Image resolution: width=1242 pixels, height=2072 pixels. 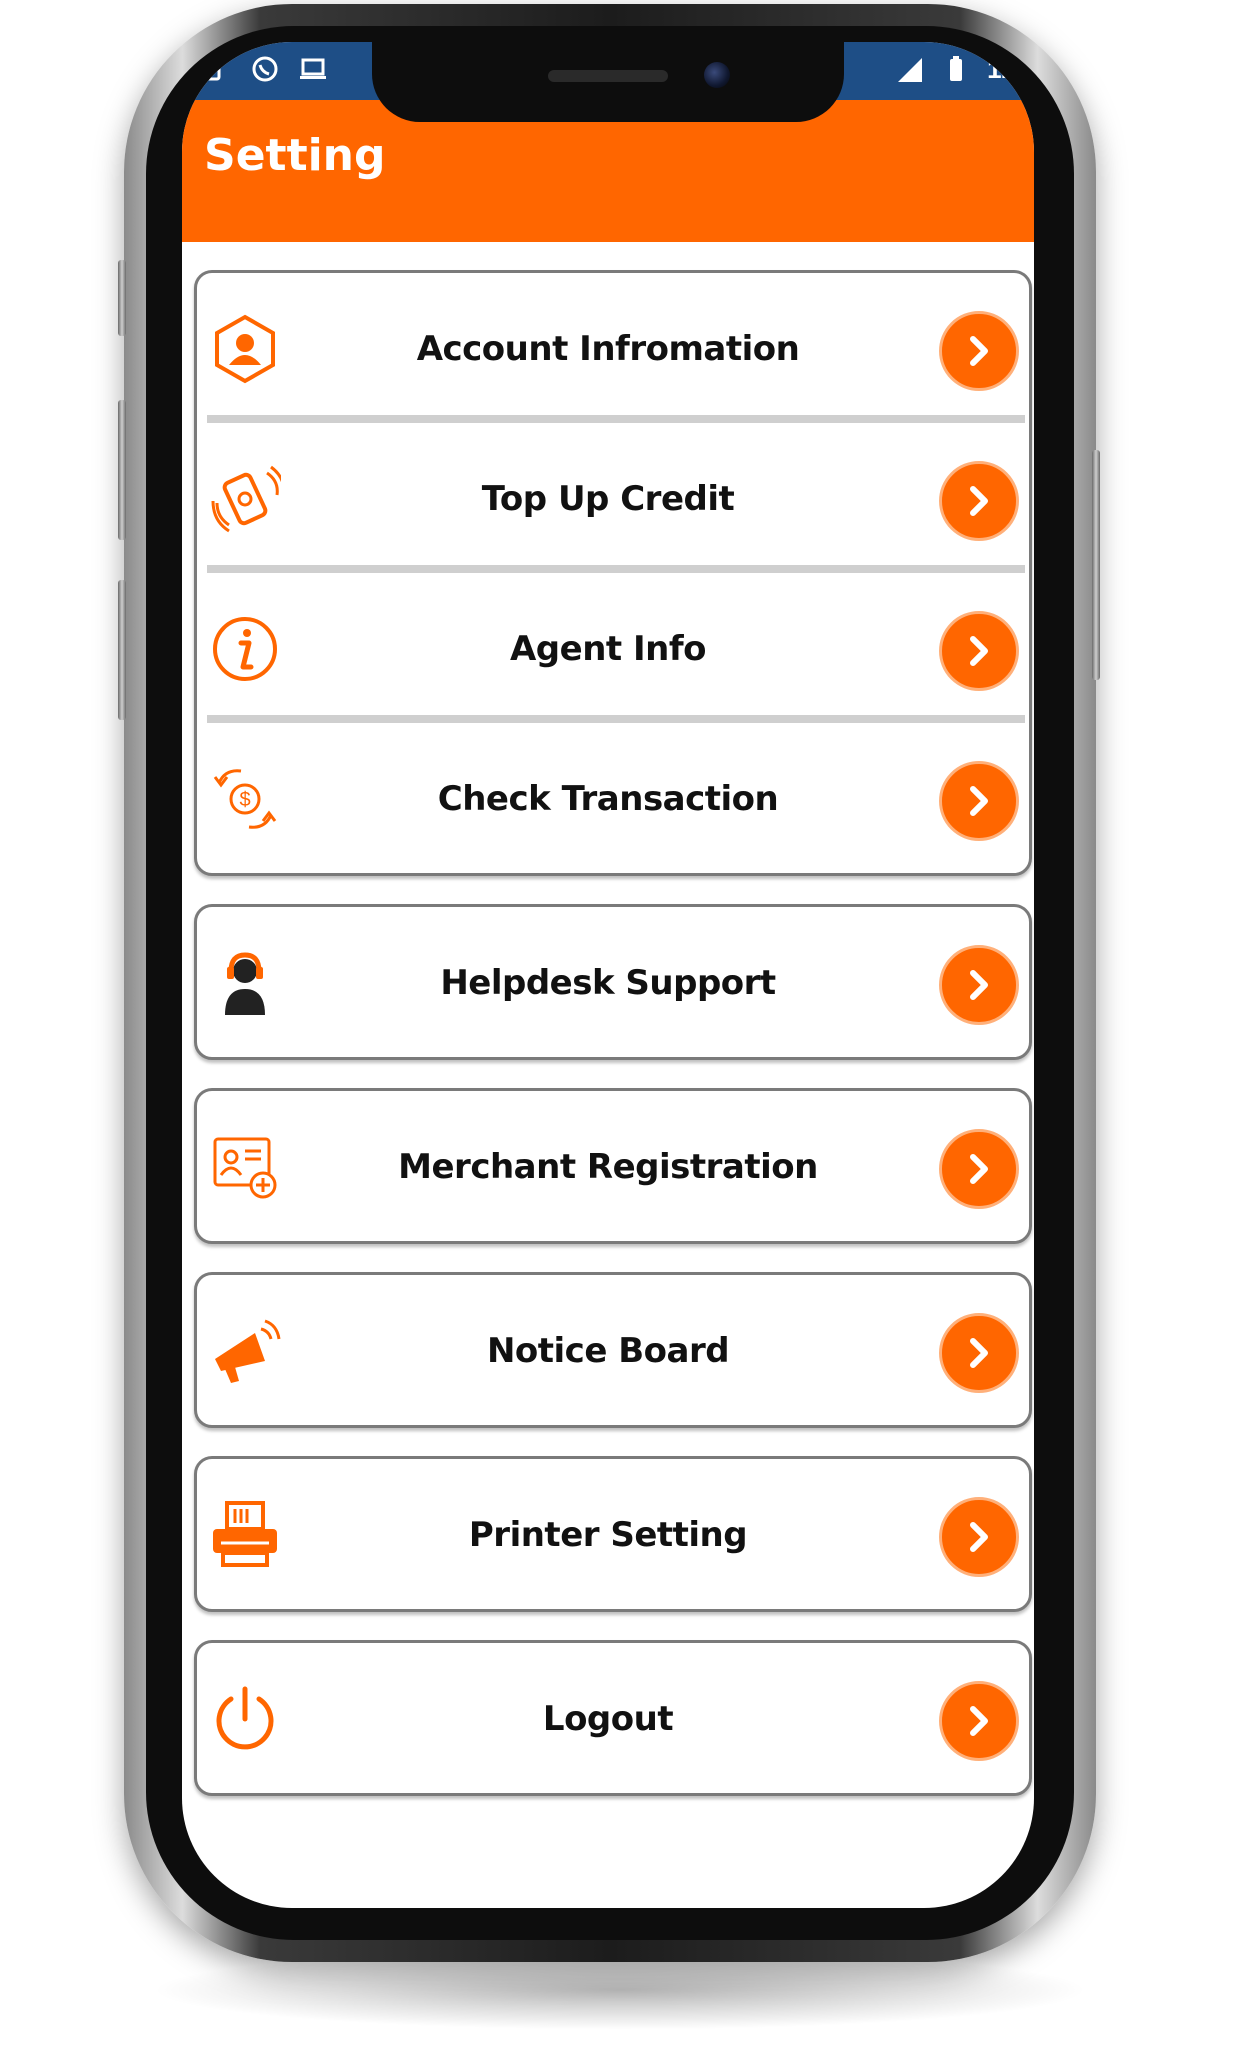 I want to click on settings-item-logout: Logout, so click(x=613, y=1718).